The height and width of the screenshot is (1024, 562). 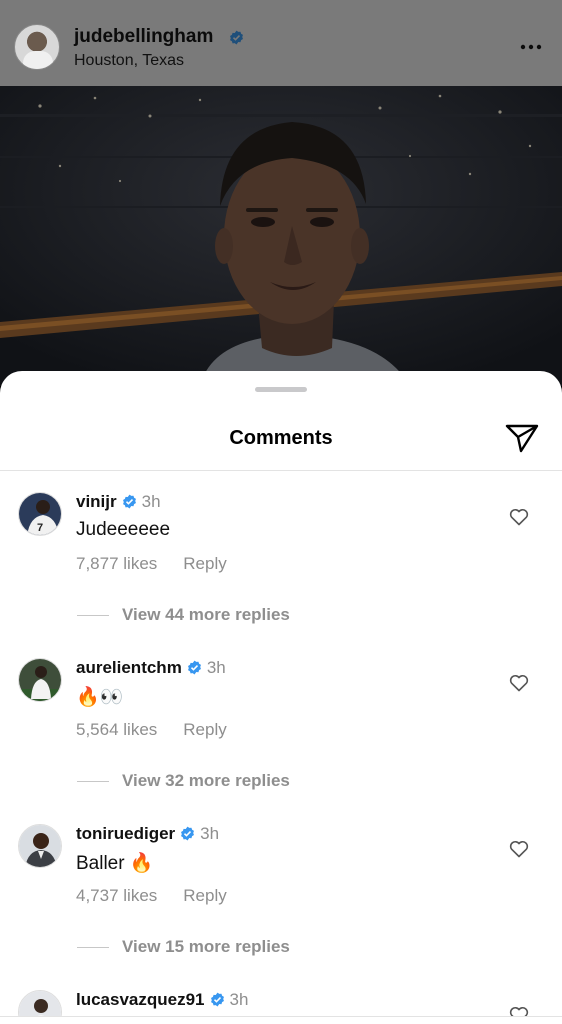 I want to click on comment-header: toniruediger 3h, so click(x=147, y=834).